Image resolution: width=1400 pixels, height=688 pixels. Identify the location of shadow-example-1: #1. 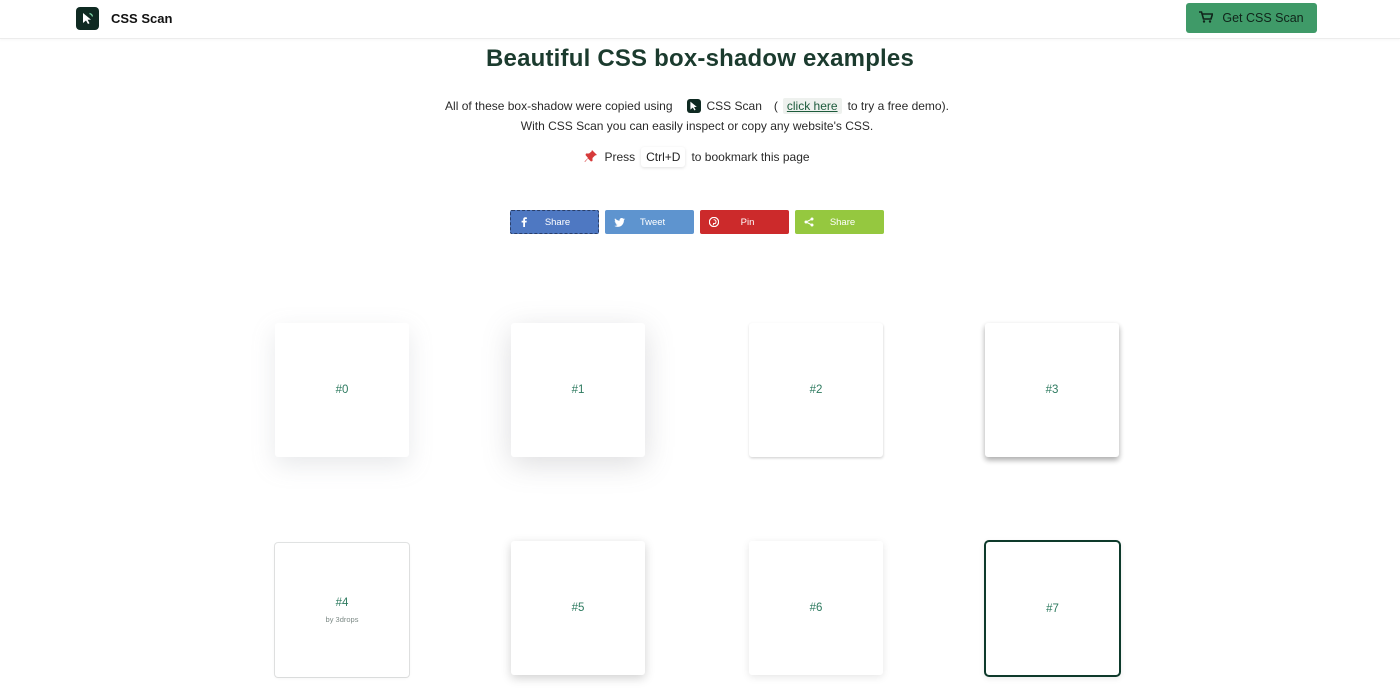
(578, 390).